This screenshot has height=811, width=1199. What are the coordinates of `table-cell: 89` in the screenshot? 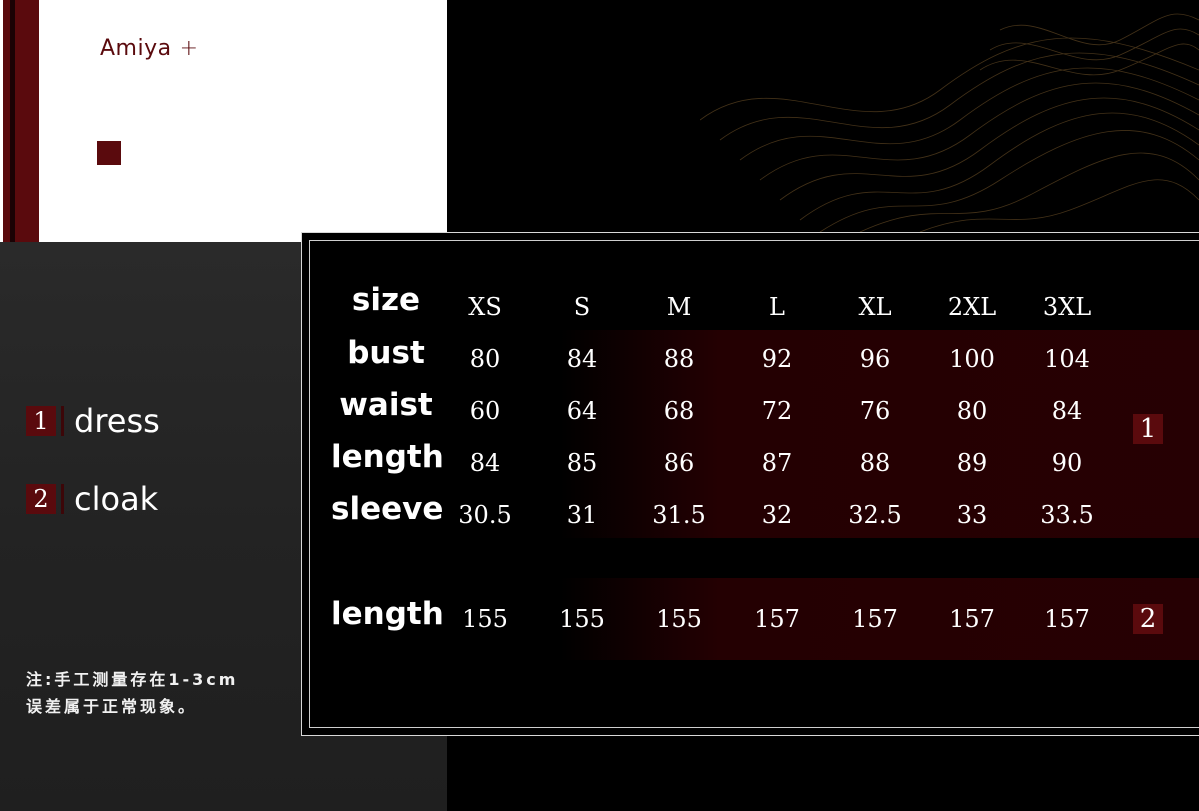 It's located at (972, 463).